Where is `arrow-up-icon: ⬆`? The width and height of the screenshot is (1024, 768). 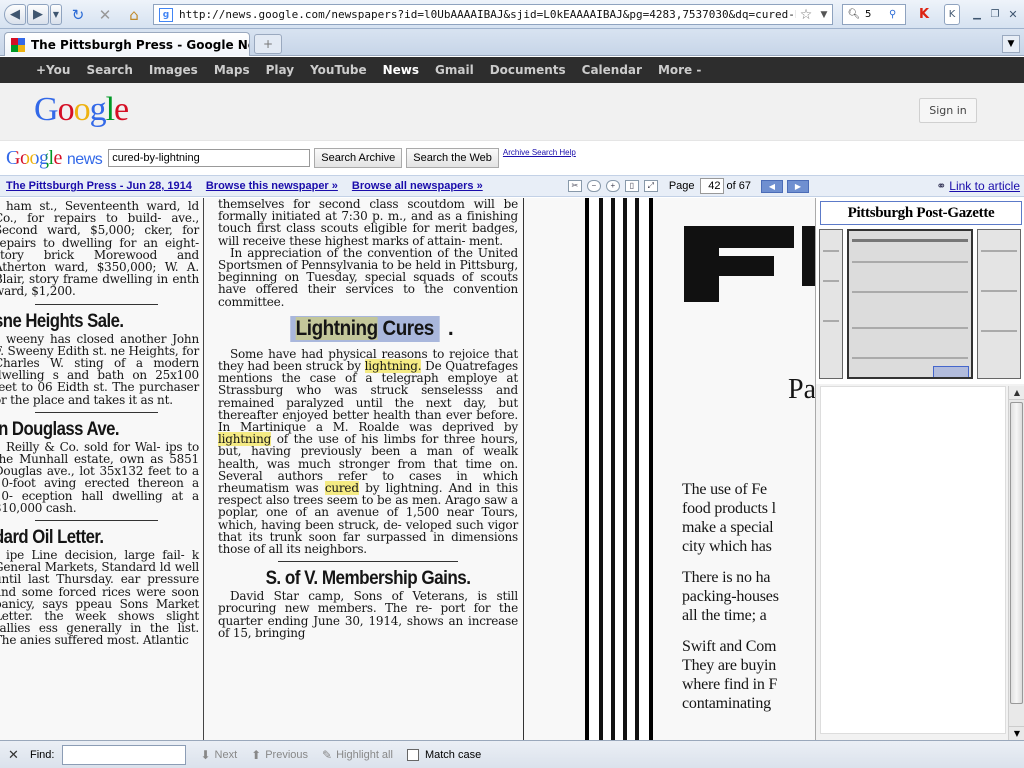 arrow-up-icon: ⬆ is located at coordinates (256, 754).